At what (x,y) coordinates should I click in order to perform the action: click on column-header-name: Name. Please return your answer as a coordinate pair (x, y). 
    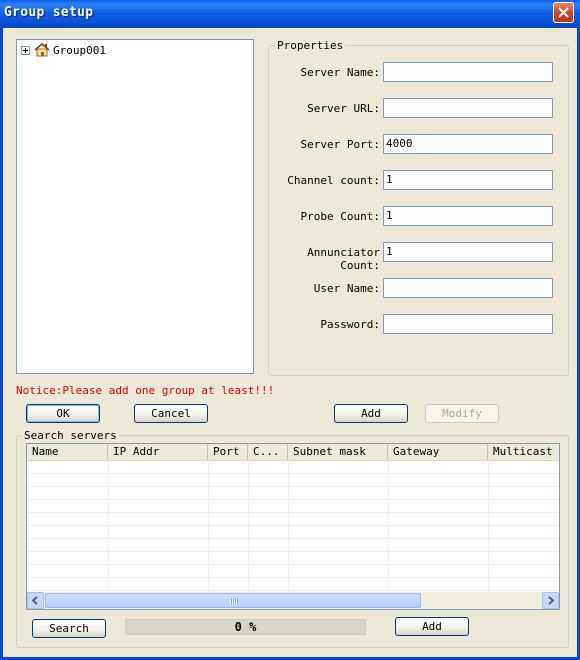
    Looking at the image, I should click on (67, 452).